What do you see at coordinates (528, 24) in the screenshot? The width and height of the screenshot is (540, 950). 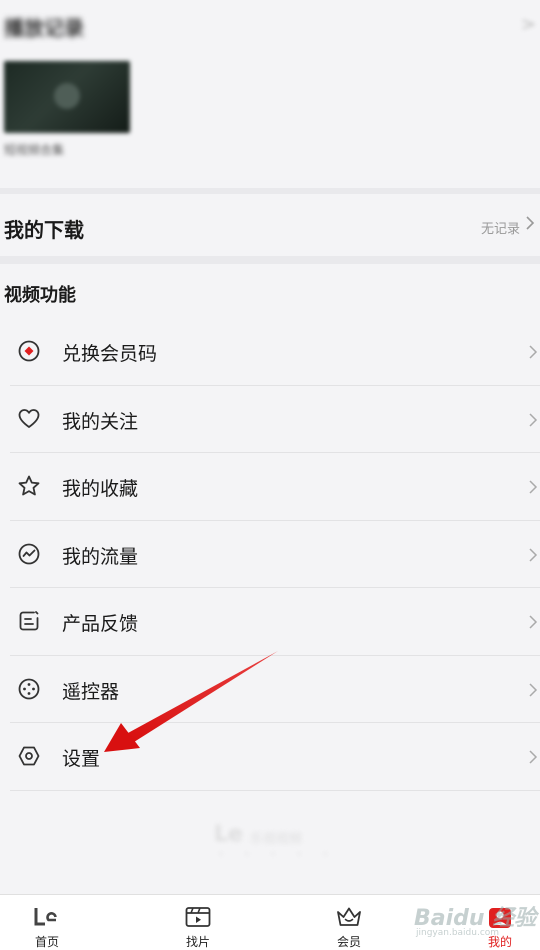 I see `watch-history-more: >` at bounding box center [528, 24].